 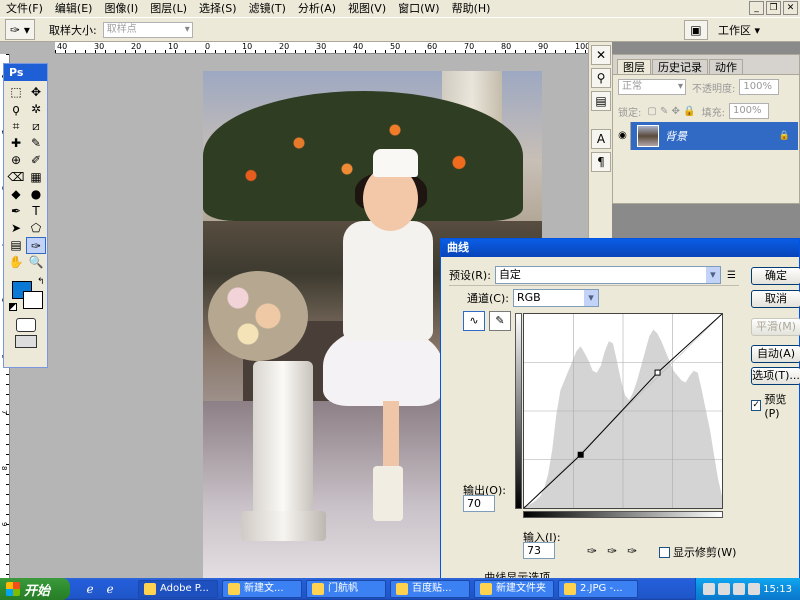 What do you see at coordinates (695, 30) in the screenshot?
I see `bridge-icon: ▣` at bounding box center [695, 30].